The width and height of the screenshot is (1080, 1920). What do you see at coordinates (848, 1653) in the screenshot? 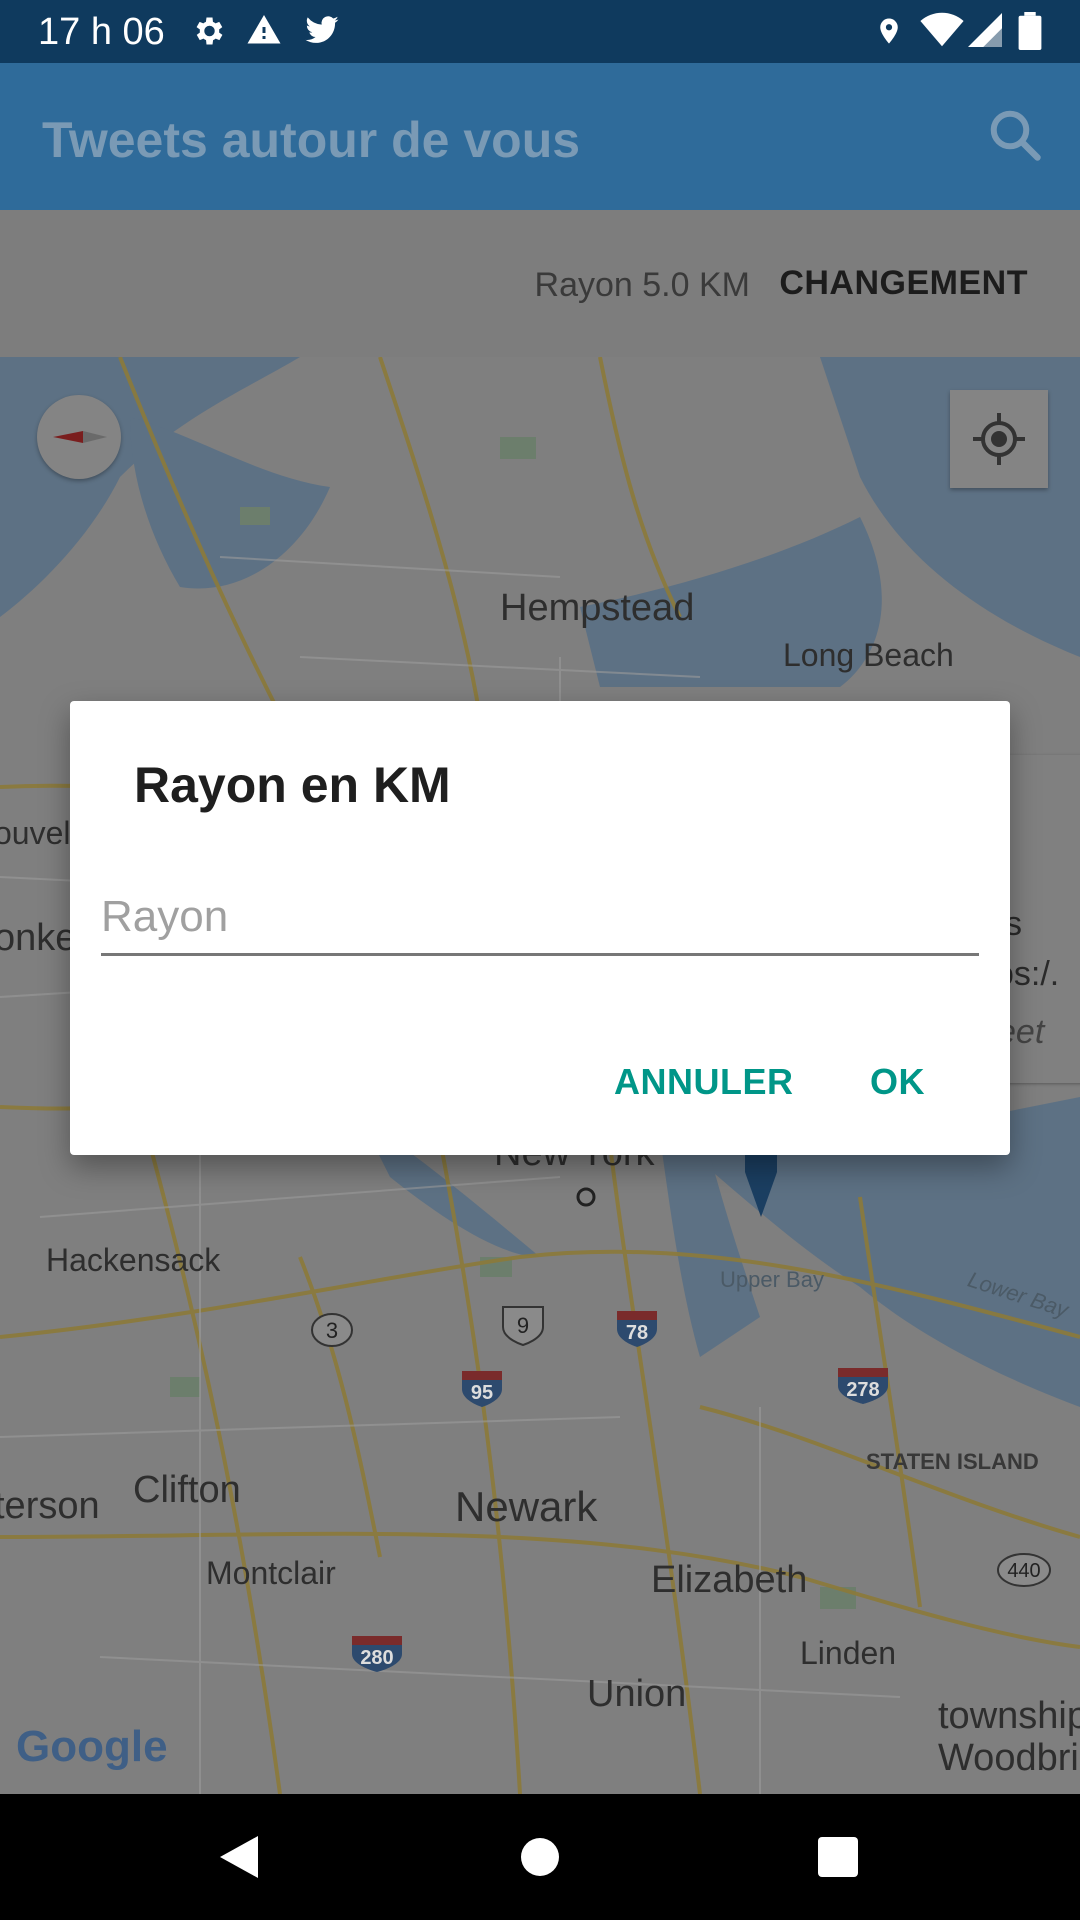
I see `map-label-linden: Linden` at bounding box center [848, 1653].